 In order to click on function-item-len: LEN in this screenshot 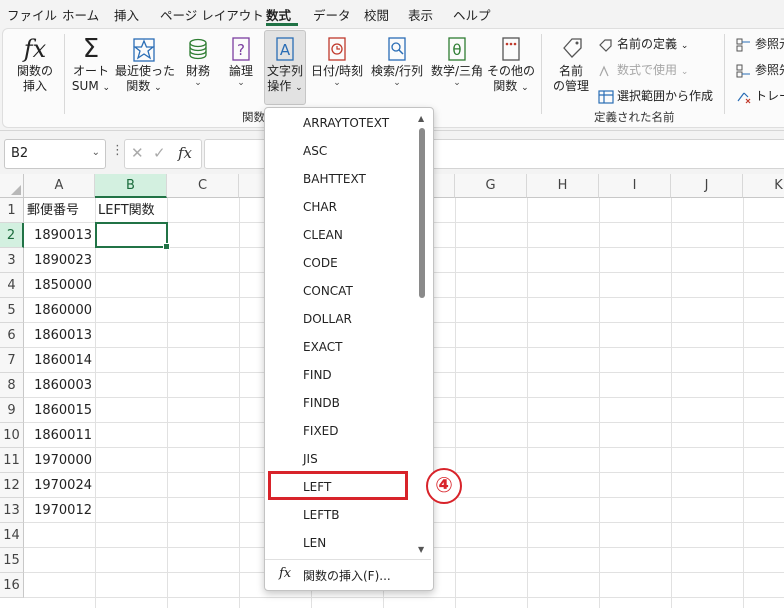, I will do `click(340, 543)`.